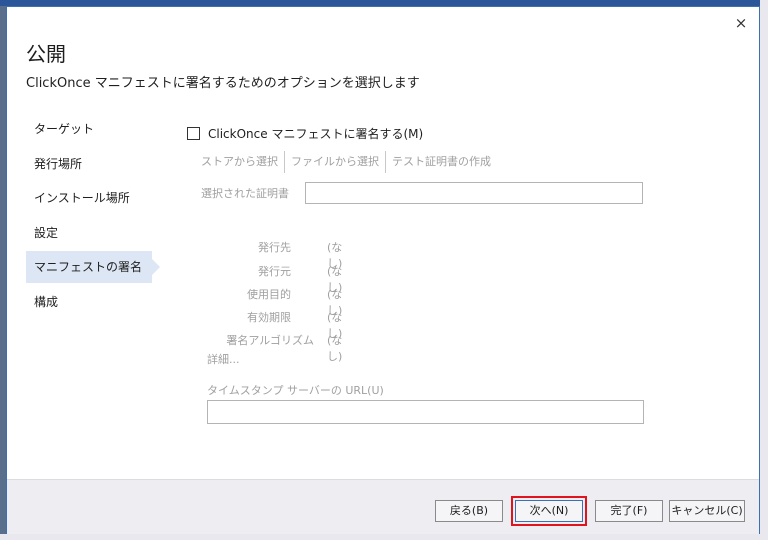 This screenshot has height=540, width=768. What do you see at coordinates (245, 193) in the screenshot?
I see `selected-certificate-label: 選択された証明書` at bounding box center [245, 193].